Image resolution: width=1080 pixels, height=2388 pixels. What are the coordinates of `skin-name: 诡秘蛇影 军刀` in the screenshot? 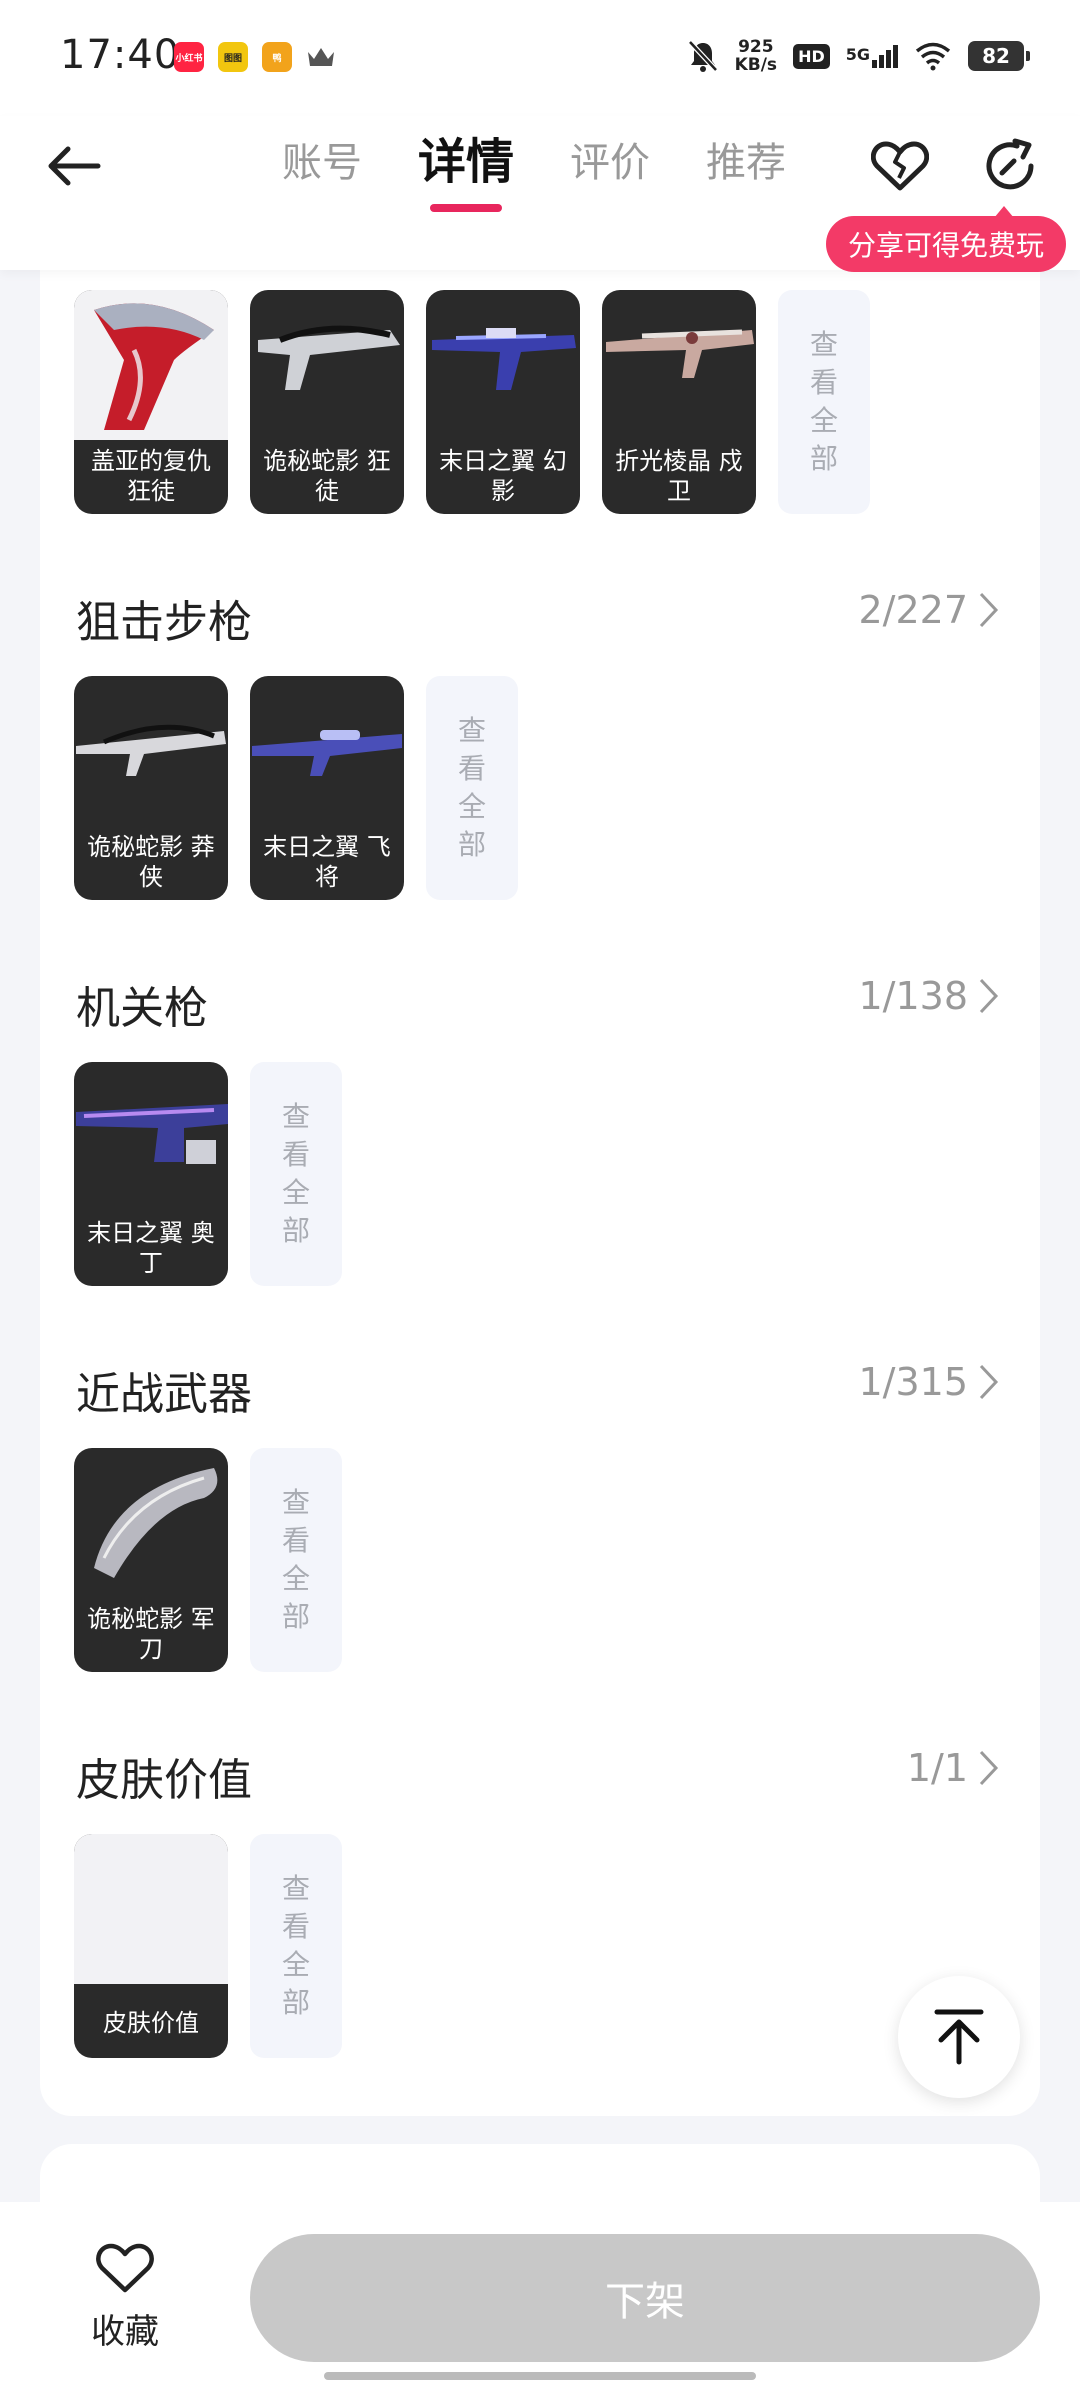 It's located at (151, 1634).